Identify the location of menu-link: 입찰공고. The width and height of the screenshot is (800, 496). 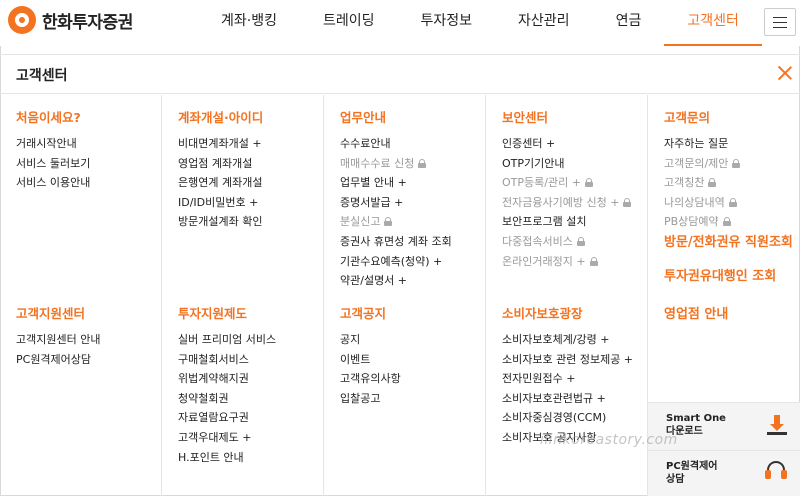
(370, 399).